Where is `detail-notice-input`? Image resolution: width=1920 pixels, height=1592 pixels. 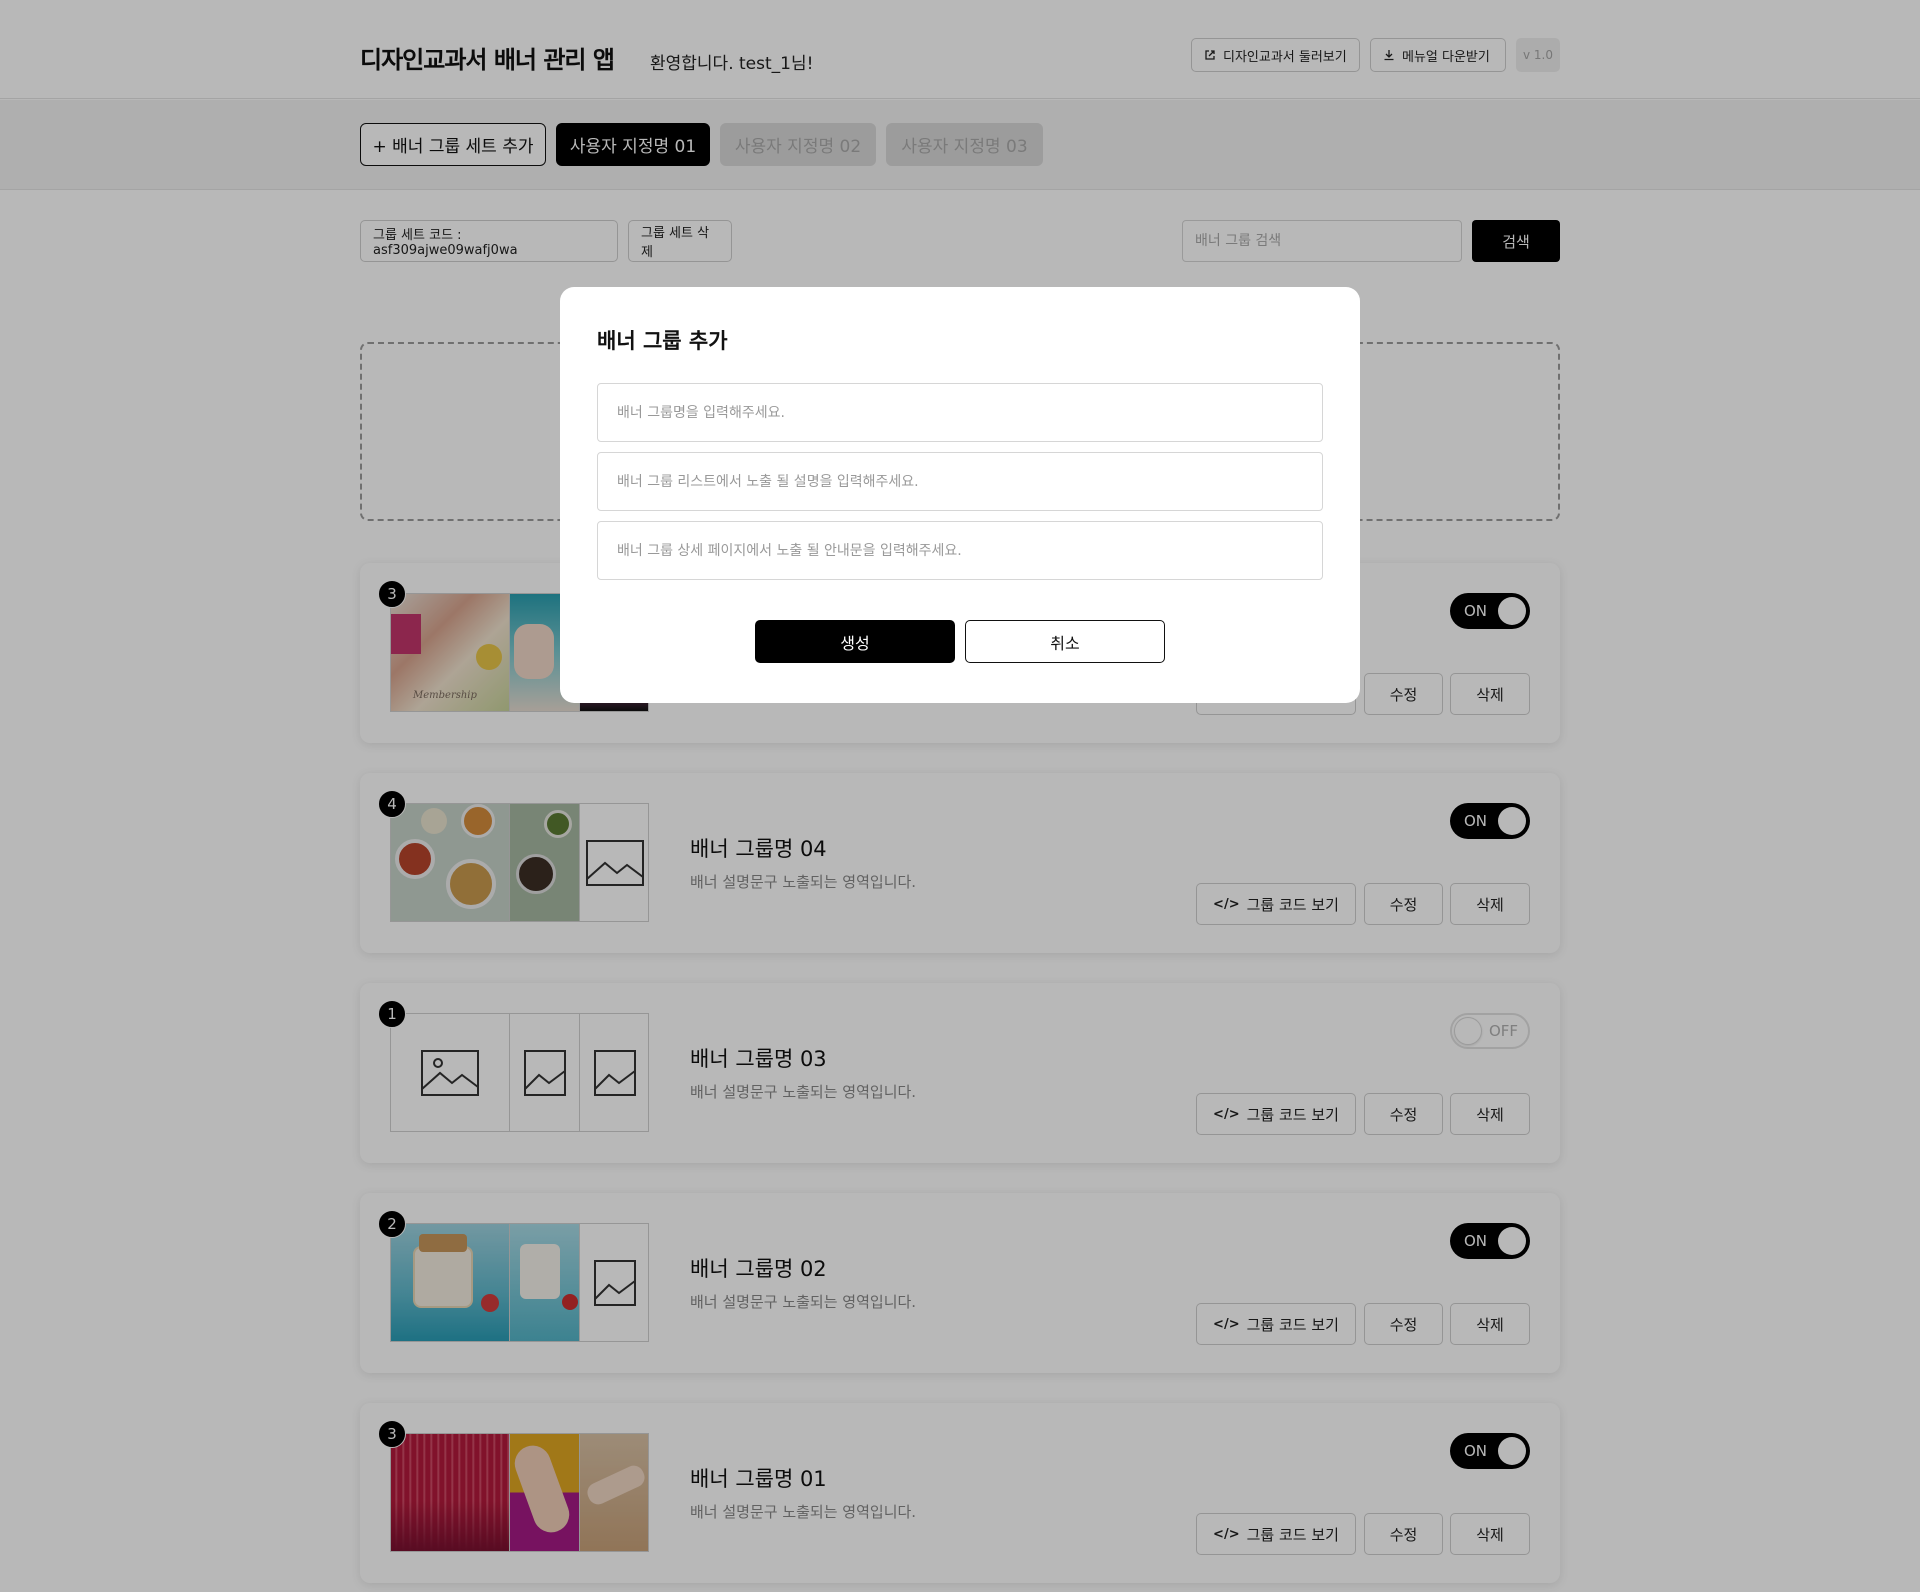
detail-notice-input is located at coordinates (960, 550).